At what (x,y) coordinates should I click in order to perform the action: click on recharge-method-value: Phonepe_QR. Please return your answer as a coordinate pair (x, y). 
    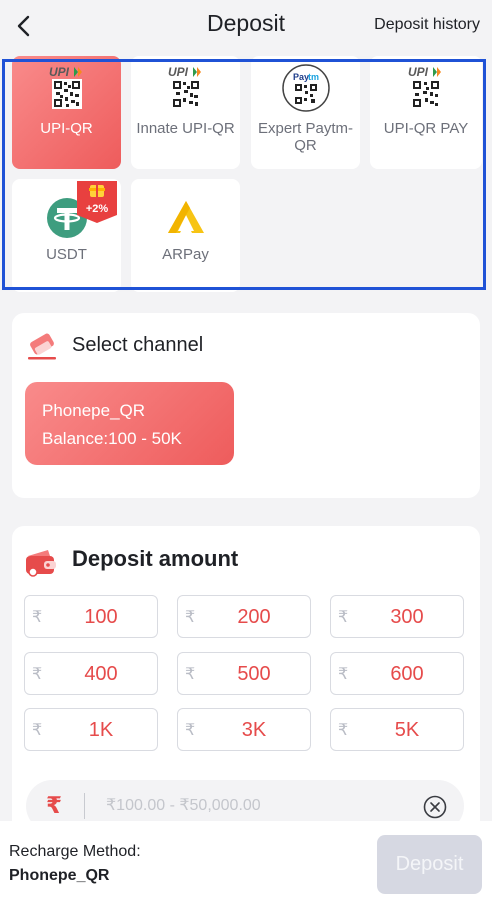
    Looking at the image, I should click on (59, 875).